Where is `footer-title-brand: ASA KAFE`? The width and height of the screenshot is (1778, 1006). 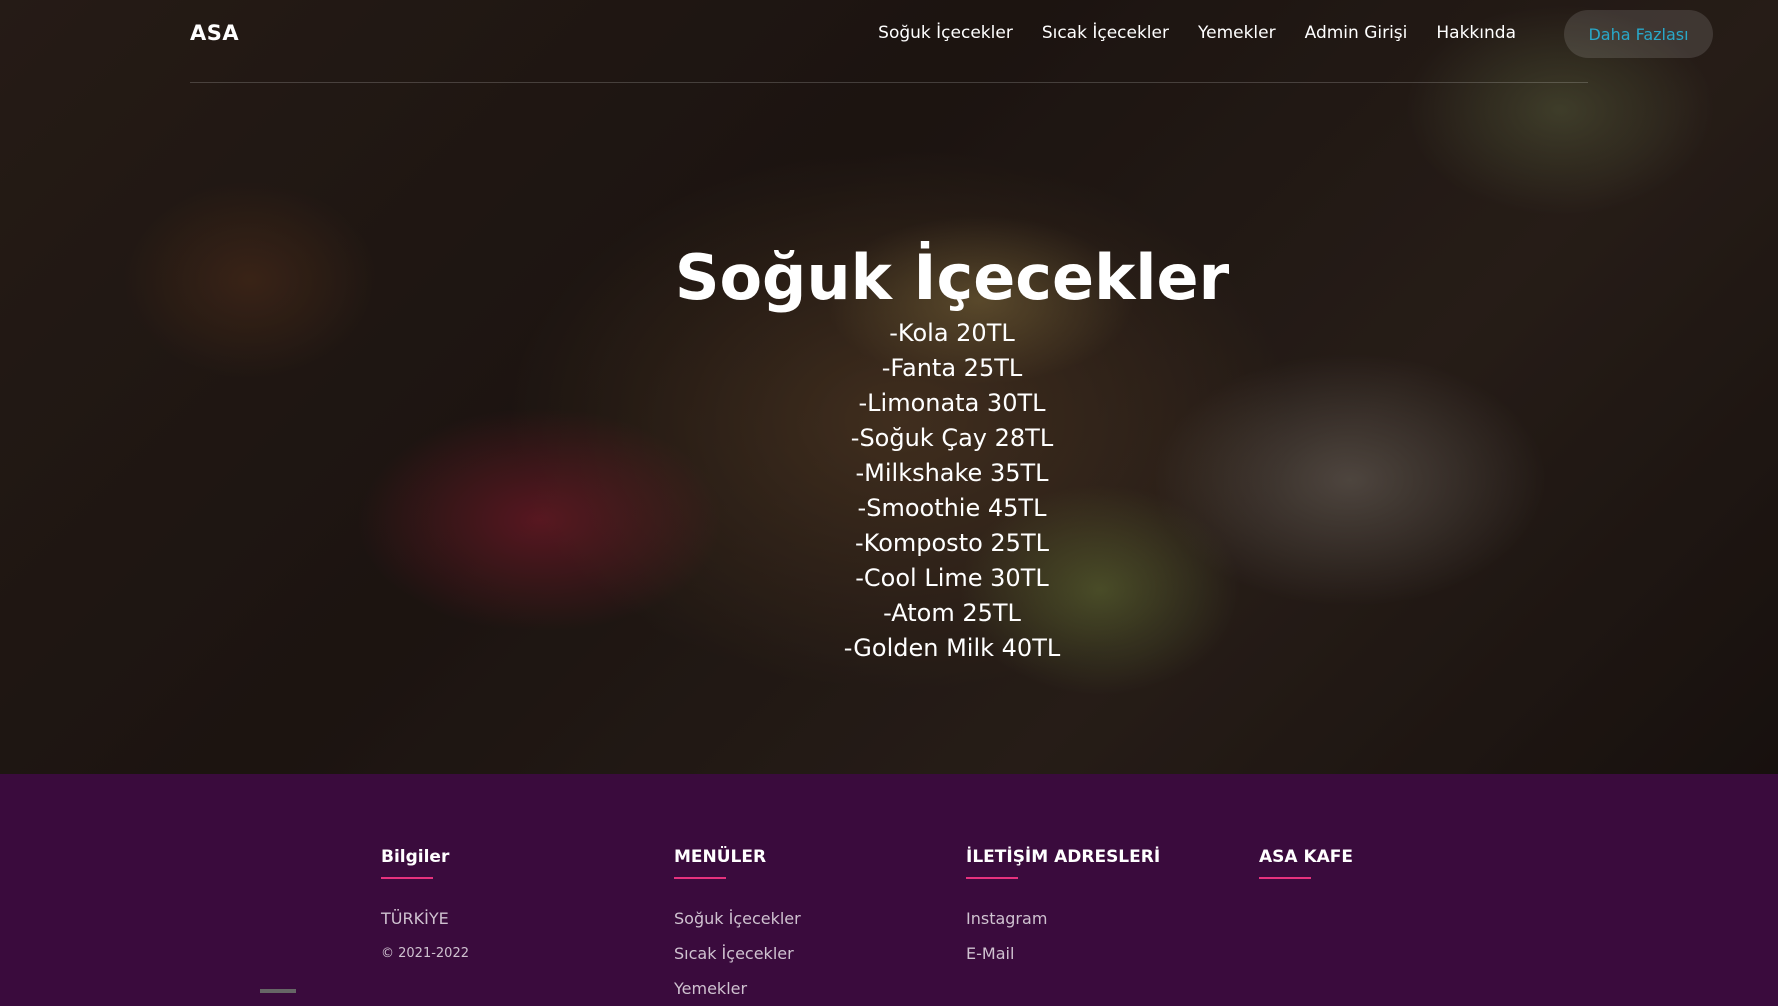 footer-title-brand: ASA KAFE is located at coordinates (1306, 857).